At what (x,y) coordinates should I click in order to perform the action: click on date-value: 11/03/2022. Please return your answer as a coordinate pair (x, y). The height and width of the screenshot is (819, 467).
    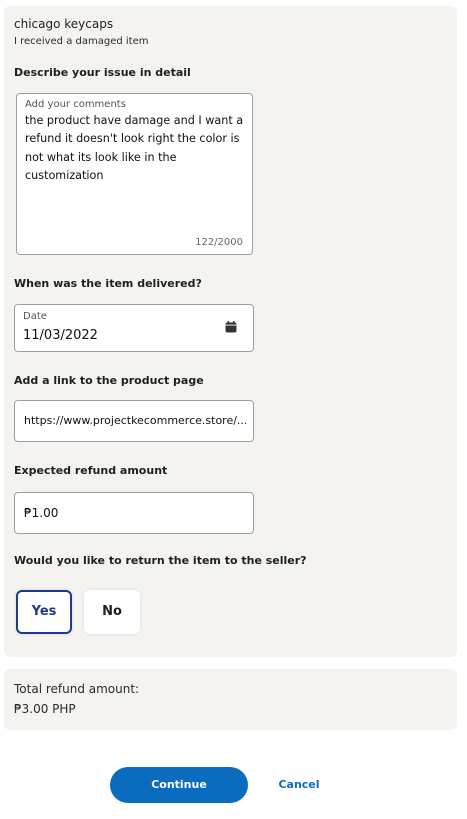
    Looking at the image, I should click on (60, 335).